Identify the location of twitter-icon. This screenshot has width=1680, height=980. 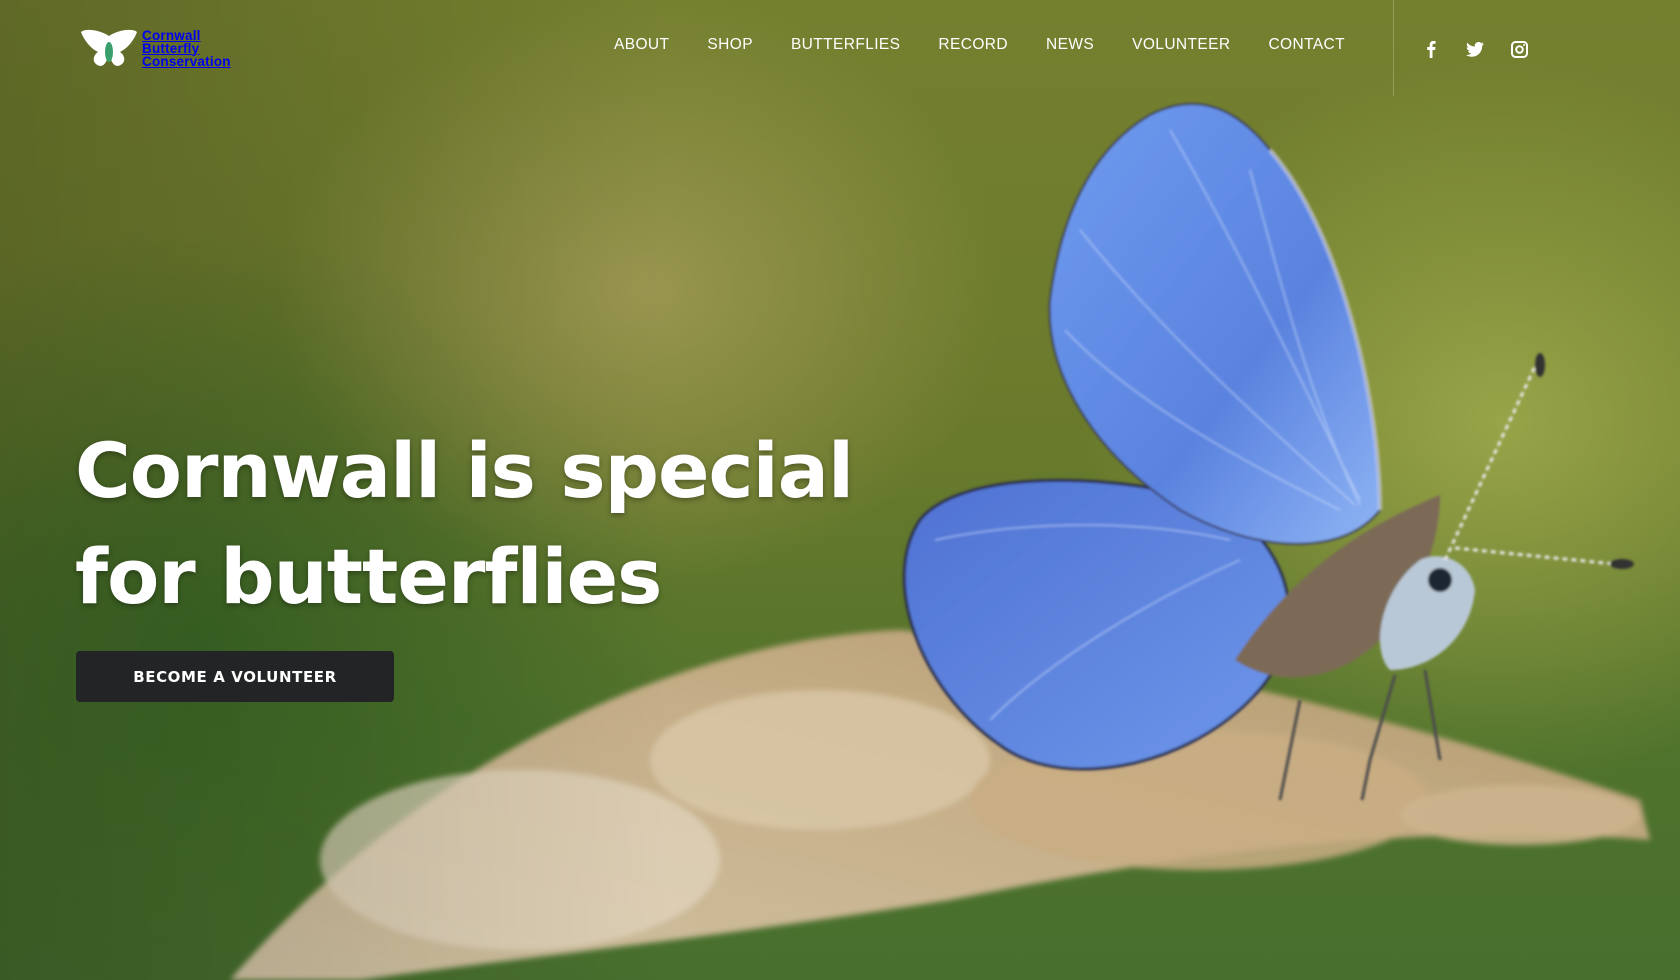
(1475, 49).